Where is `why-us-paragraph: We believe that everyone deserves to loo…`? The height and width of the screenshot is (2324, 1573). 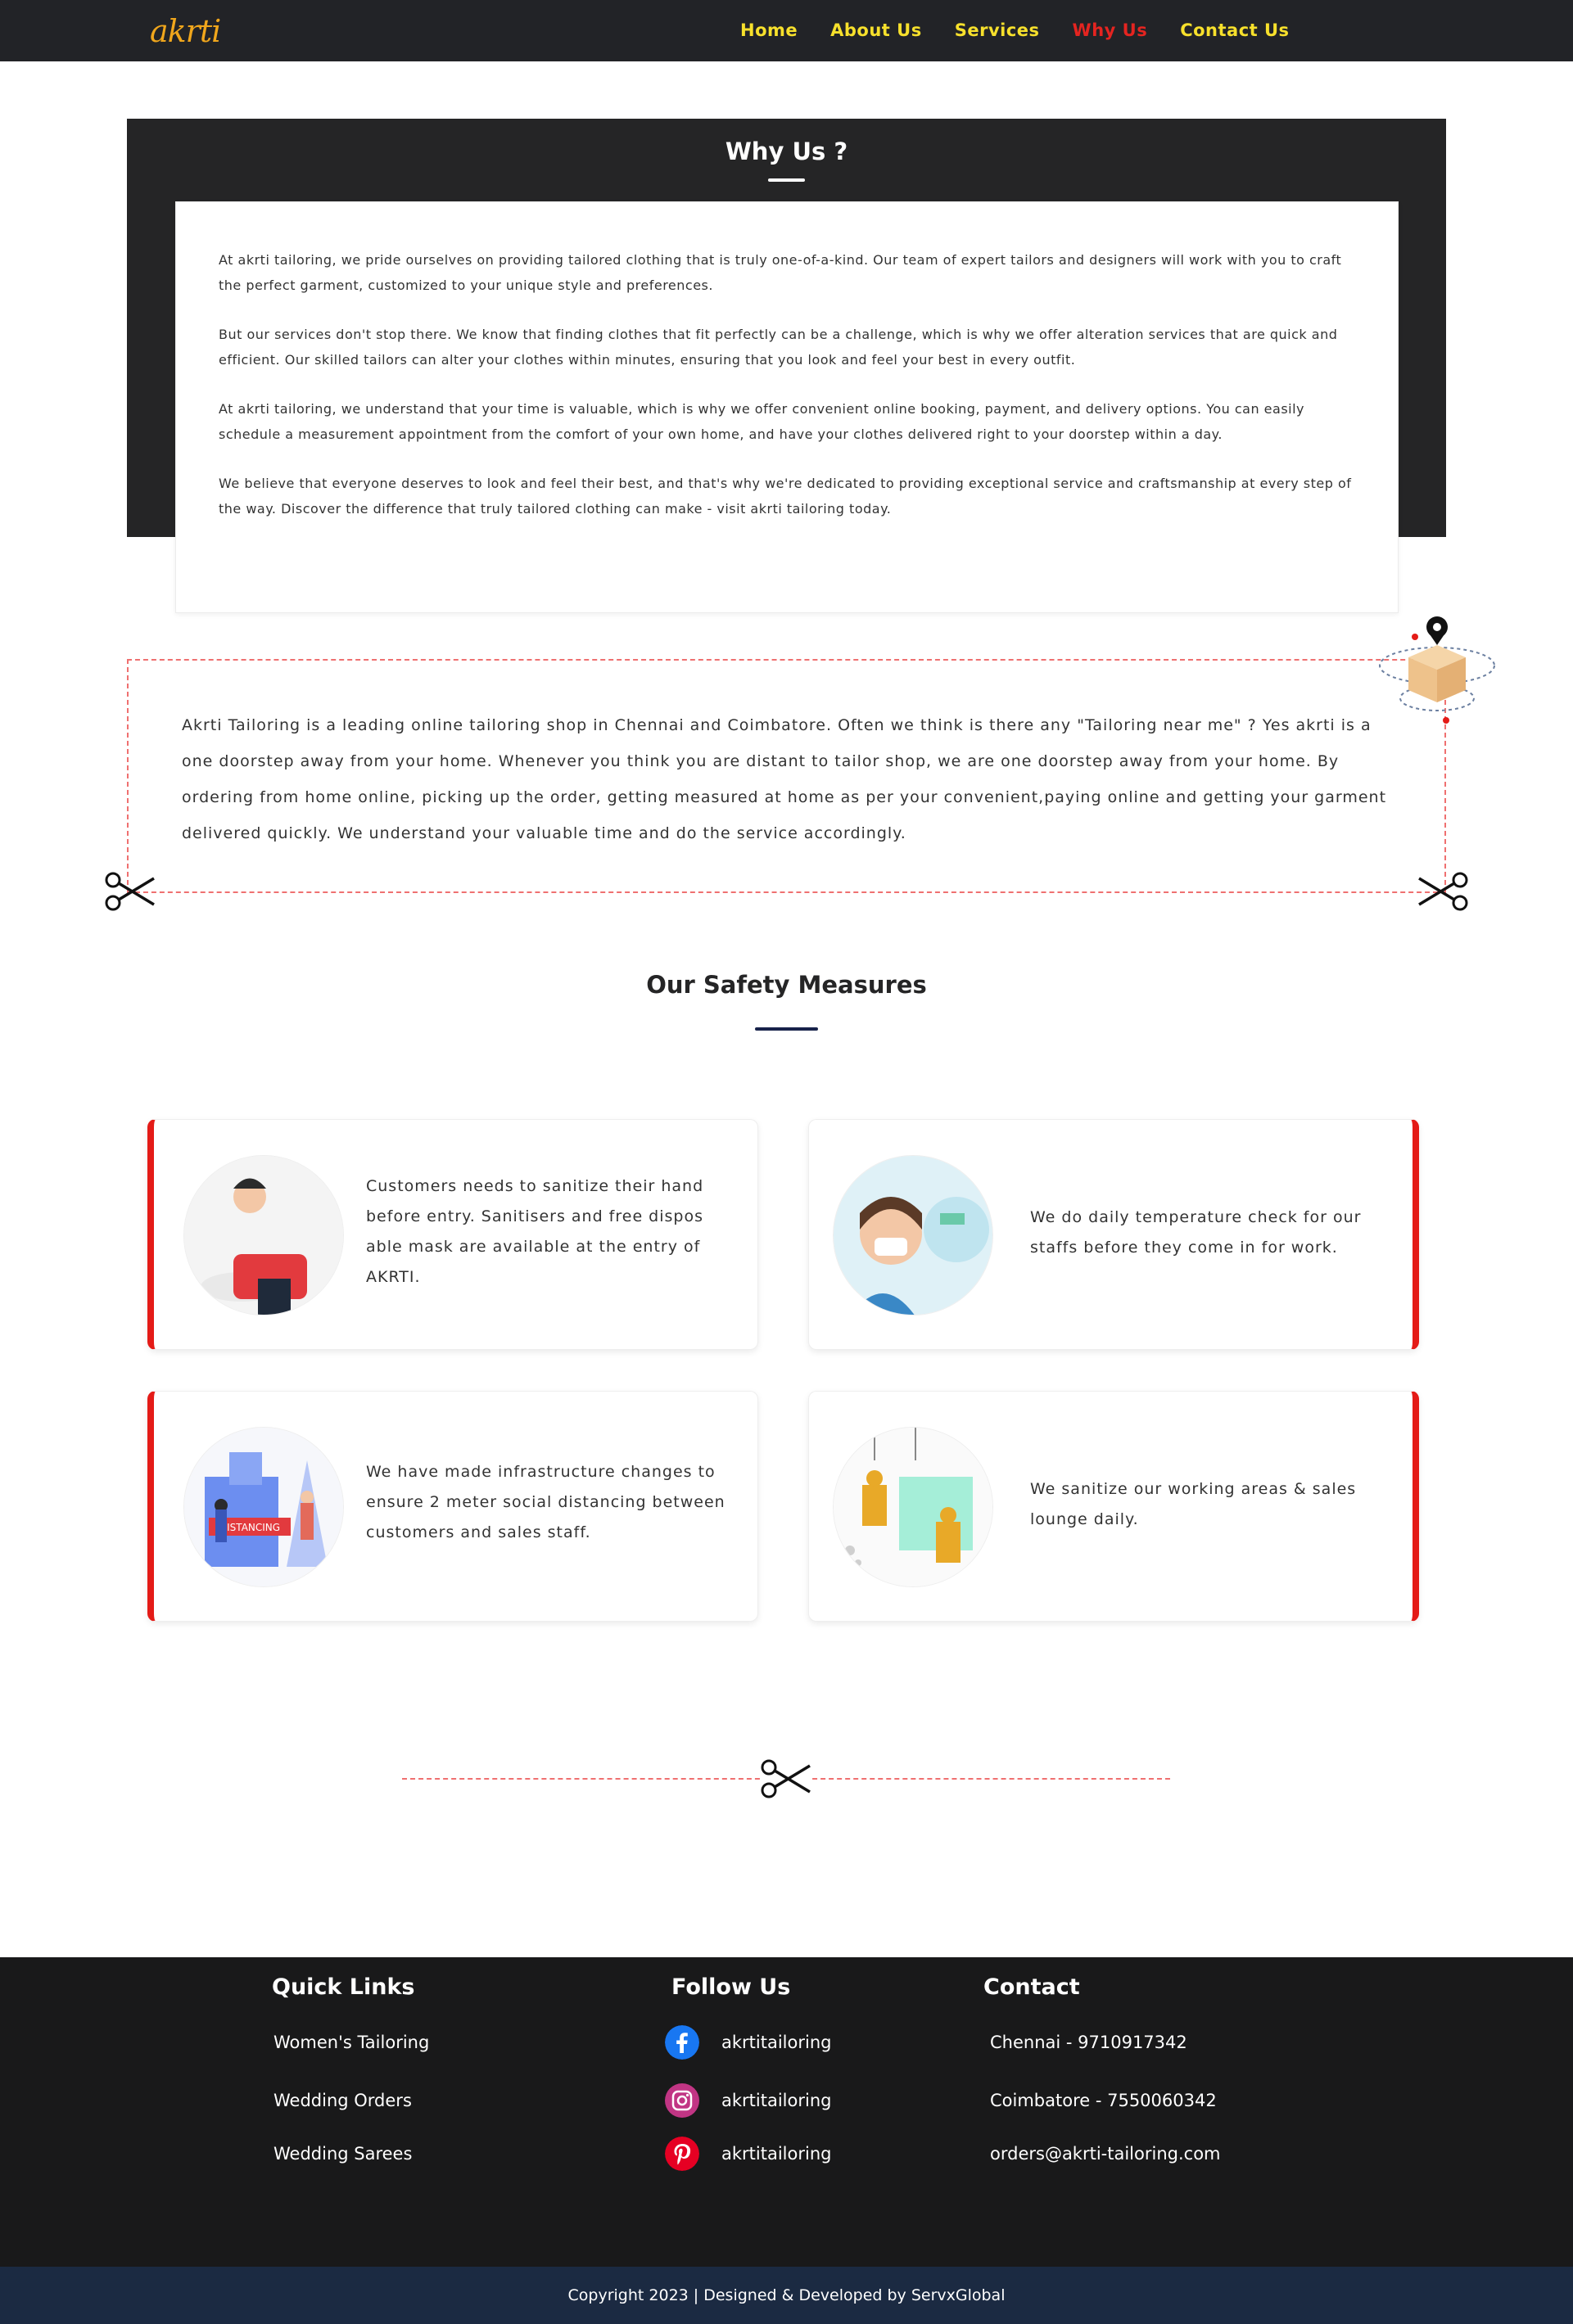
why-us-paragraph: We believe that everyone deserves to loo… is located at coordinates (785, 497).